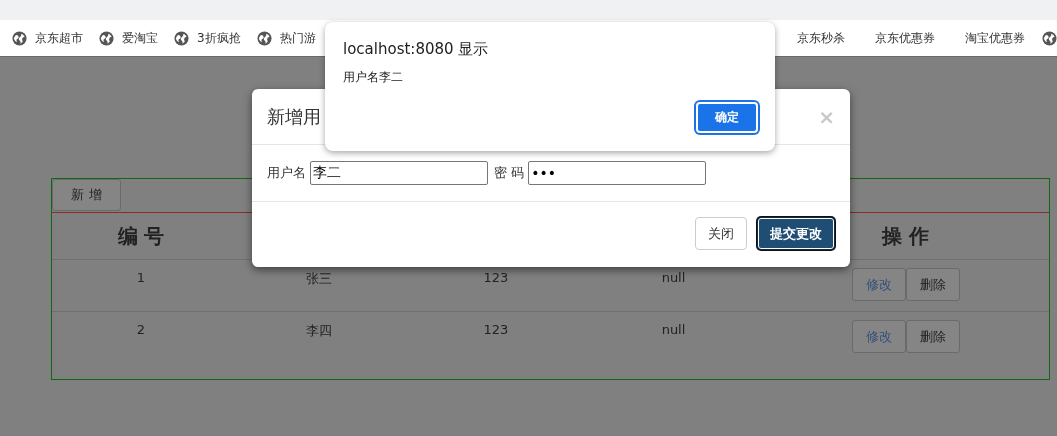 The height and width of the screenshot is (436, 1057). Describe the element at coordinates (318, 331) in the screenshot. I see `table-cell-text: 李四` at that location.